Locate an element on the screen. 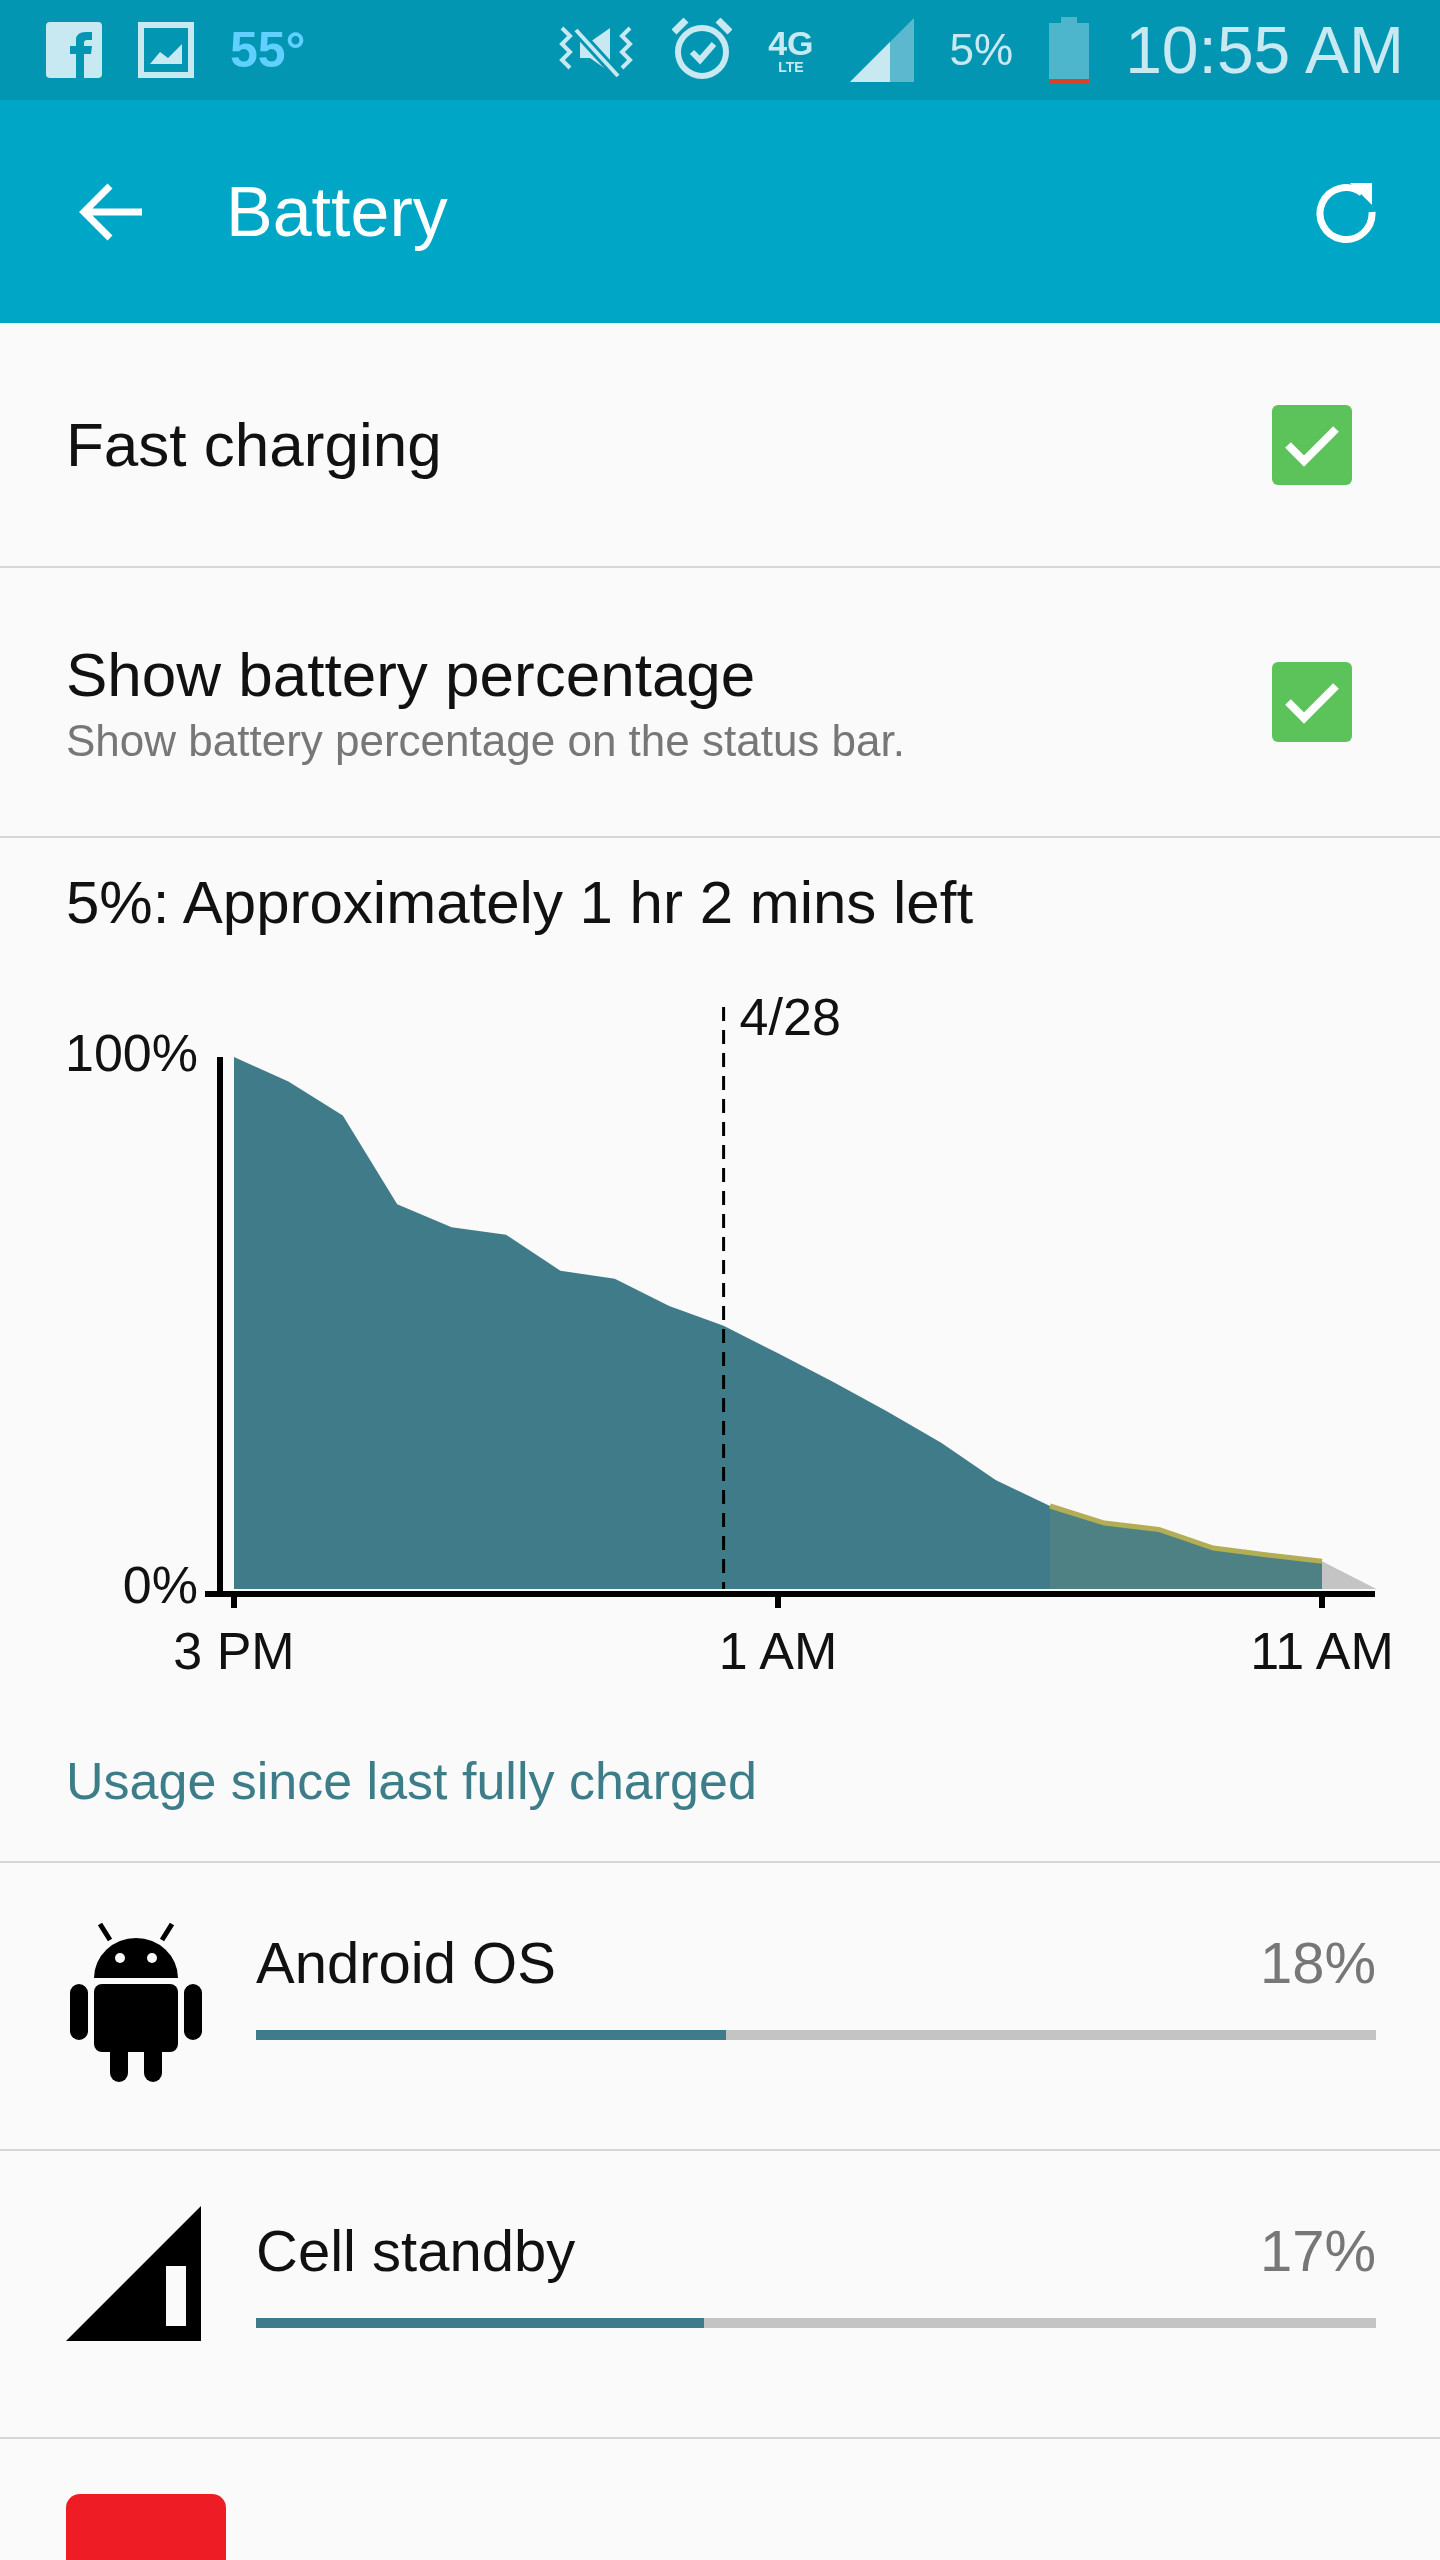 This screenshot has width=1440, height=2560. clock-text: 10:55 AM is located at coordinates (1264, 50).